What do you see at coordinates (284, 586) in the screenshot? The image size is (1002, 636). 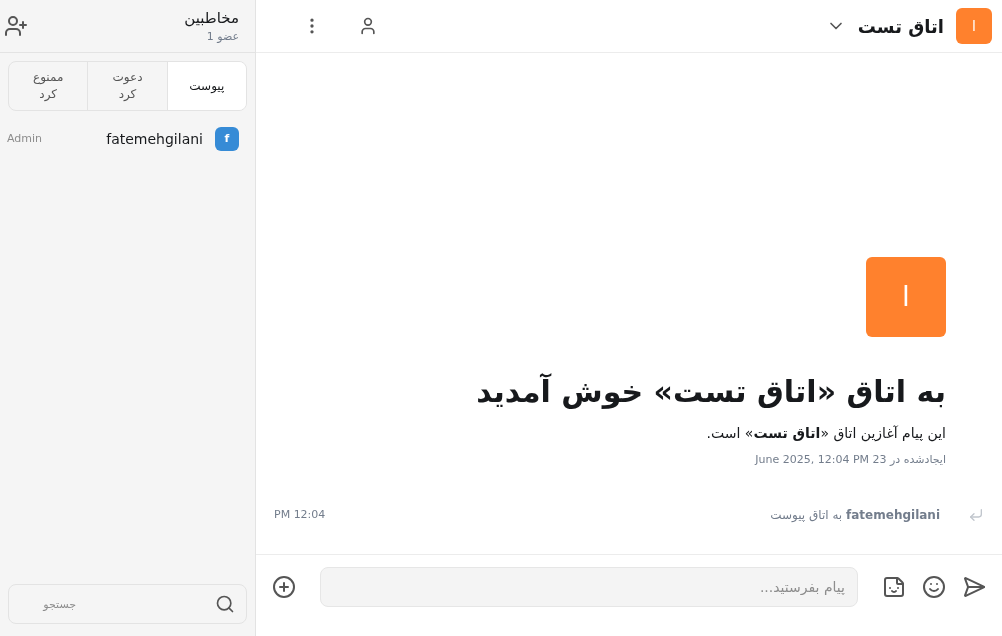 I see `add-icon` at bounding box center [284, 586].